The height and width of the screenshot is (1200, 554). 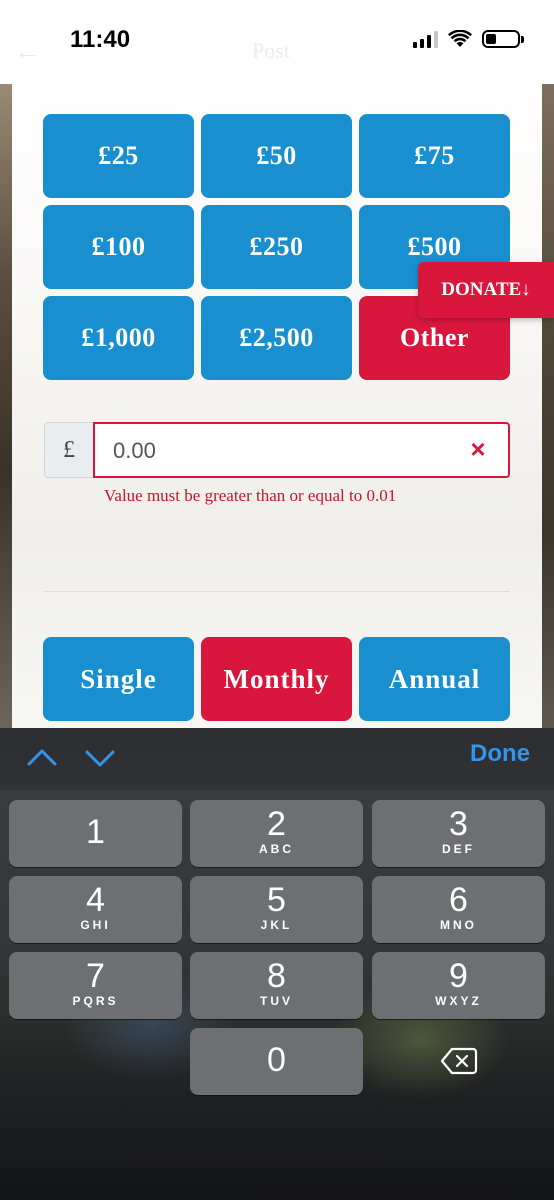 What do you see at coordinates (277, 591) in the screenshot?
I see `divider` at bounding box center [277, 591].